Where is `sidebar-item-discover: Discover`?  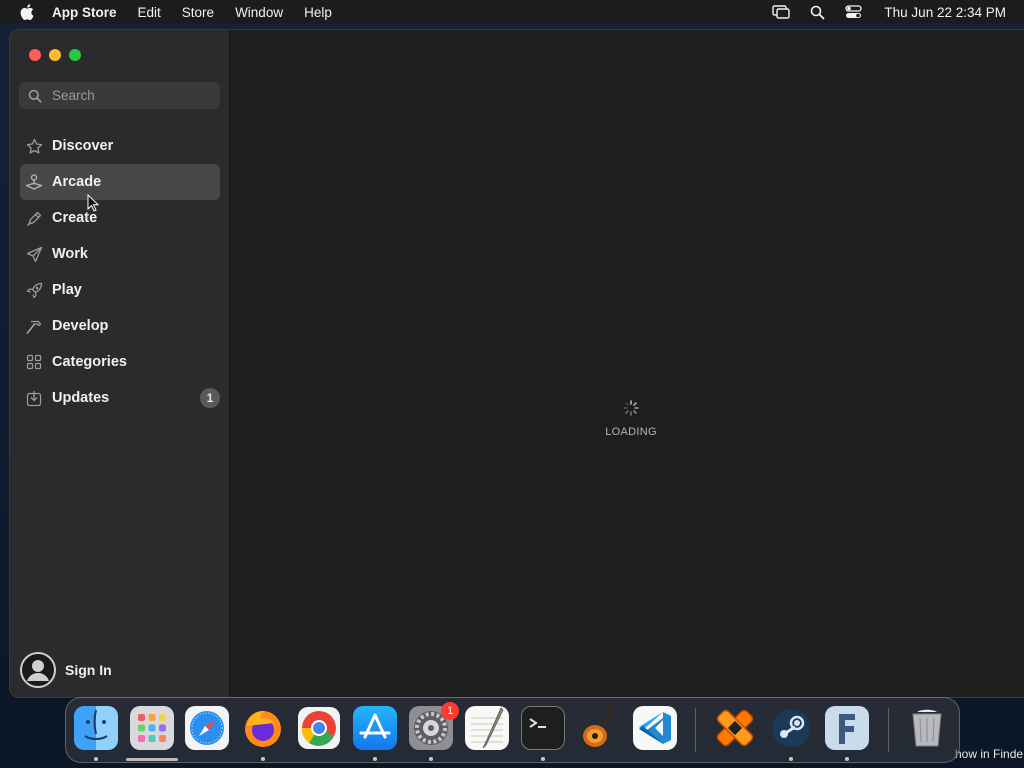 sidebar-item-discover: Discover is located at coordinates (120, 146).